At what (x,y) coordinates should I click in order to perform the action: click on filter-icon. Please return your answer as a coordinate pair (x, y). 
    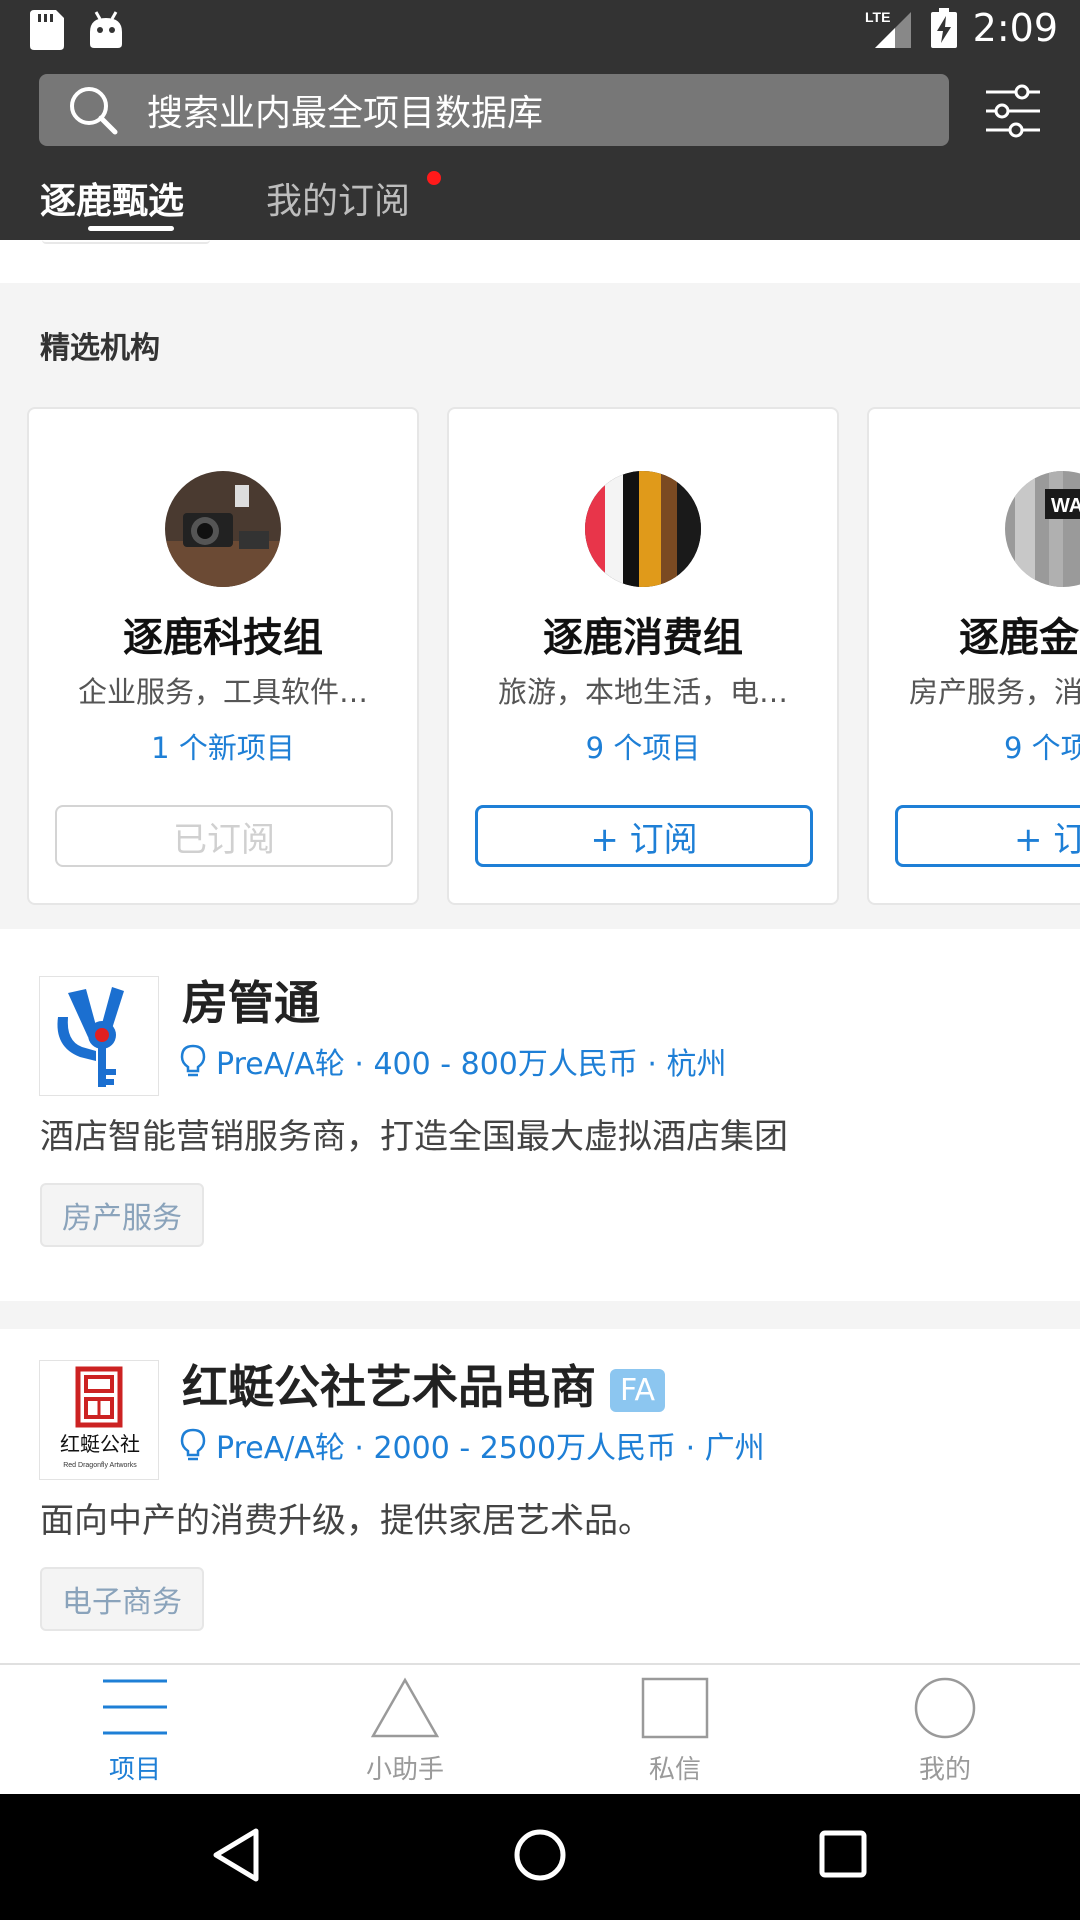
    Looking at the image, I should click on (1013, 111).